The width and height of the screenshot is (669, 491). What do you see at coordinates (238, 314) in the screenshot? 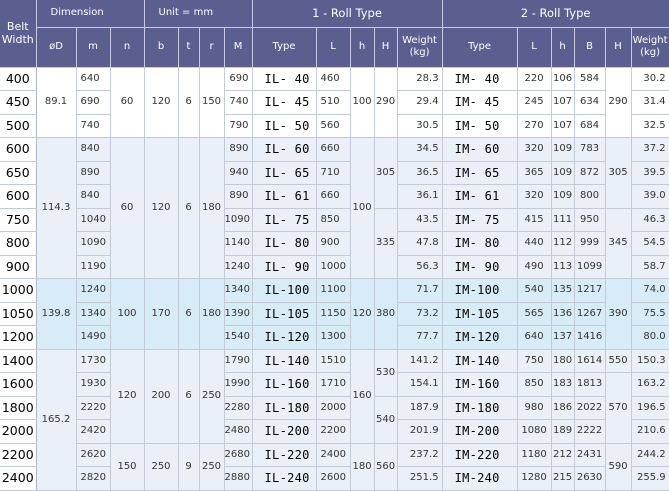
I see `M-cell: 1390` at bounding box center [238, 314].